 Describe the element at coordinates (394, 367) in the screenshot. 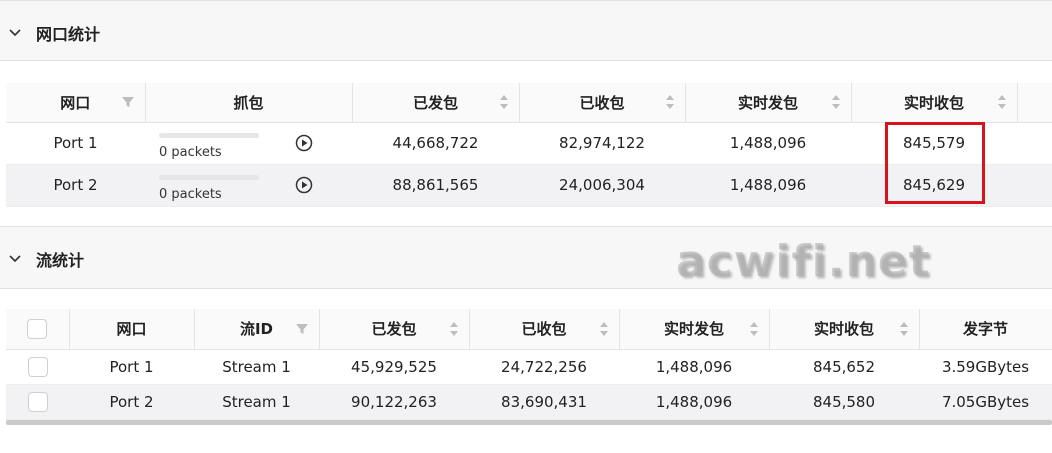

I see `cell-sent: 45,929,525` at that location.